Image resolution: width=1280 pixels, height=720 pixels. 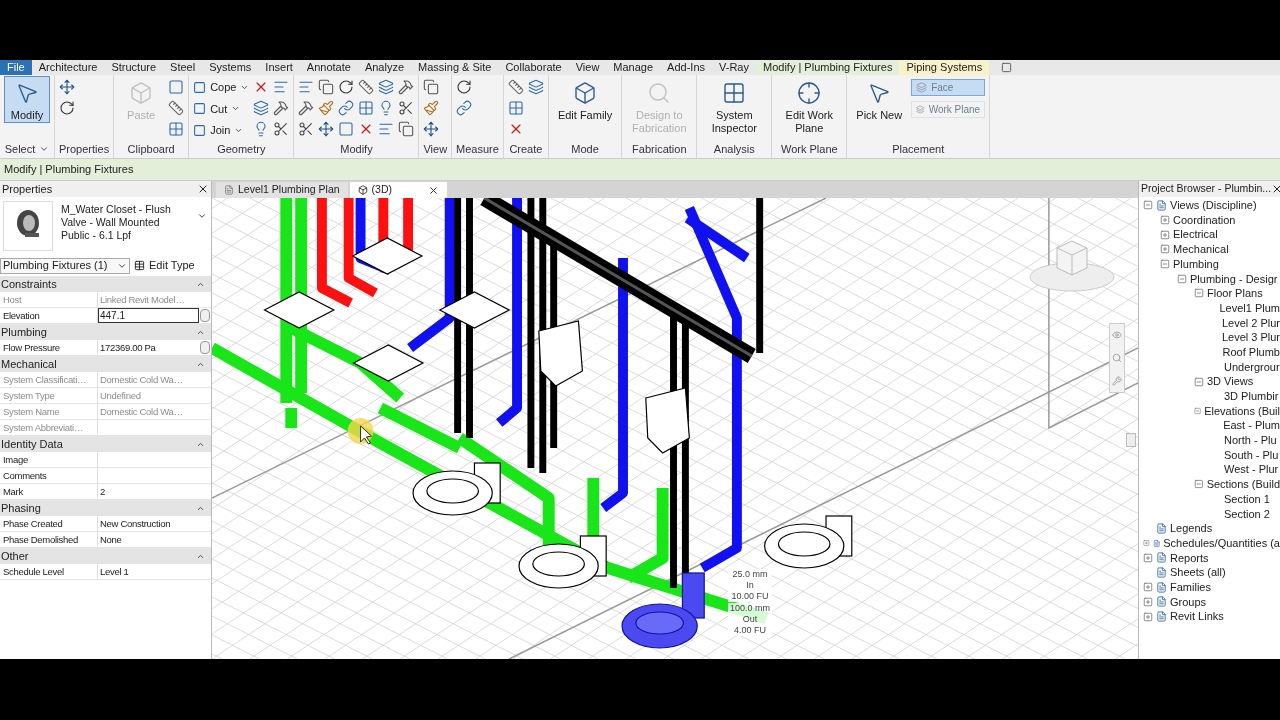 What do you see at coordinates (734, 149) in the screenshot?
I see `panel-title: Analysis` at bounding box center [734, 149].